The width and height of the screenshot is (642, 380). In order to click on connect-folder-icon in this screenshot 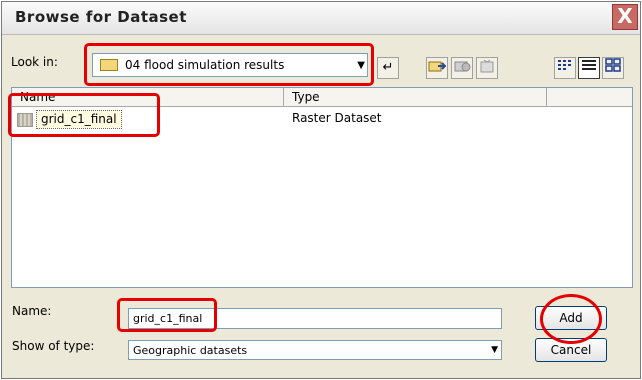, I will do `click(437, 68)`.